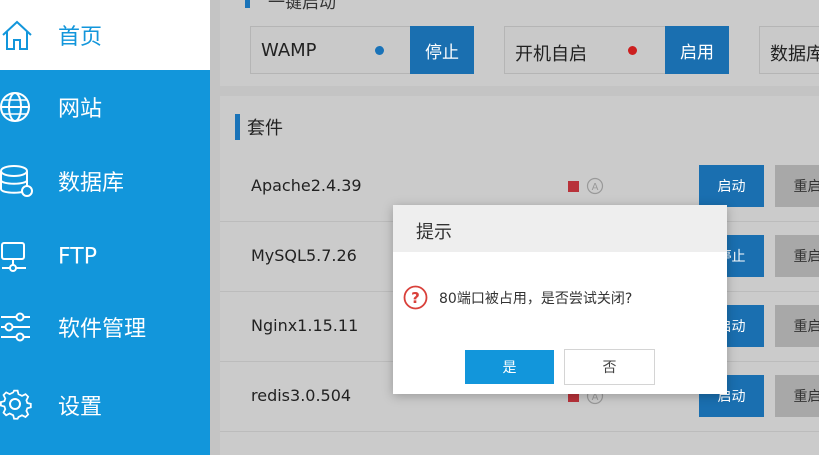  What do you see at coordinates (13, 257) in the screenshot?
I see `ftp-server-icon` at bounding box center [13, 257].